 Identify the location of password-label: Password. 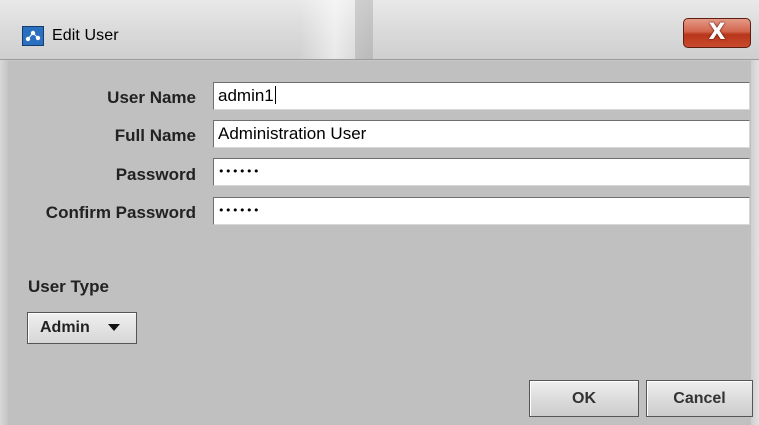
(155, 174).